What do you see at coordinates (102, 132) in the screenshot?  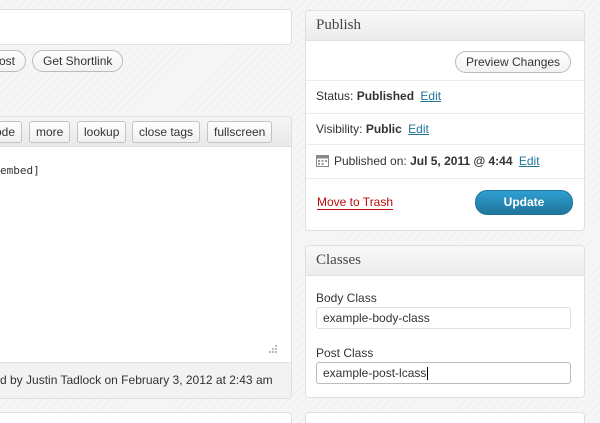 I see `quicktag-lookup-button: lookup` at bounding box center [102, 132].